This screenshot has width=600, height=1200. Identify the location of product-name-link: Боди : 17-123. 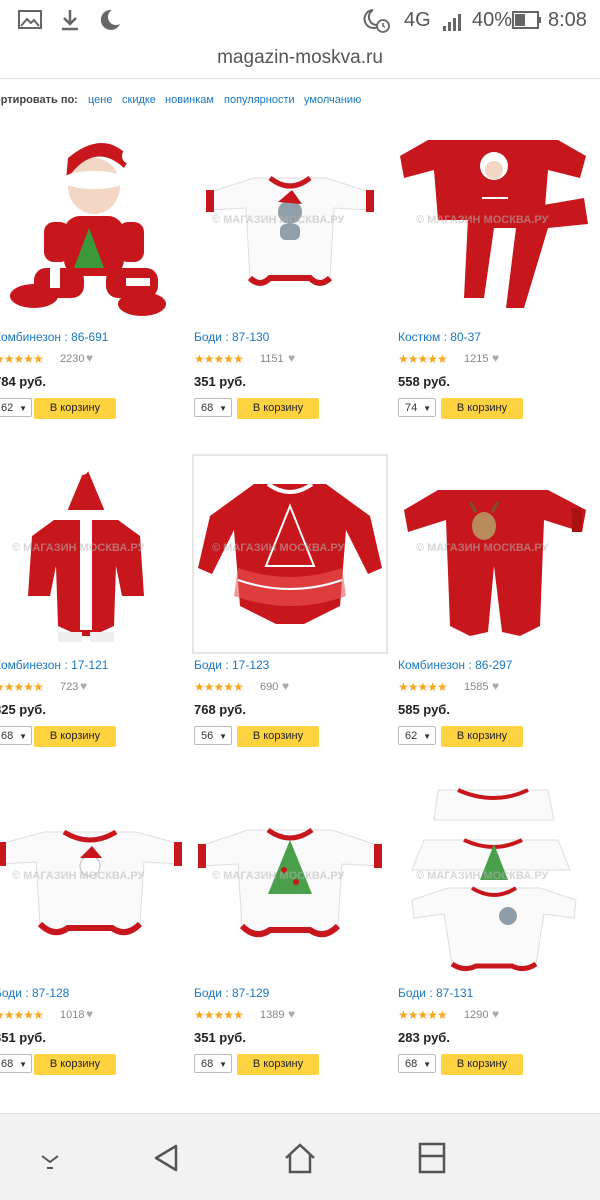
(231, 665).